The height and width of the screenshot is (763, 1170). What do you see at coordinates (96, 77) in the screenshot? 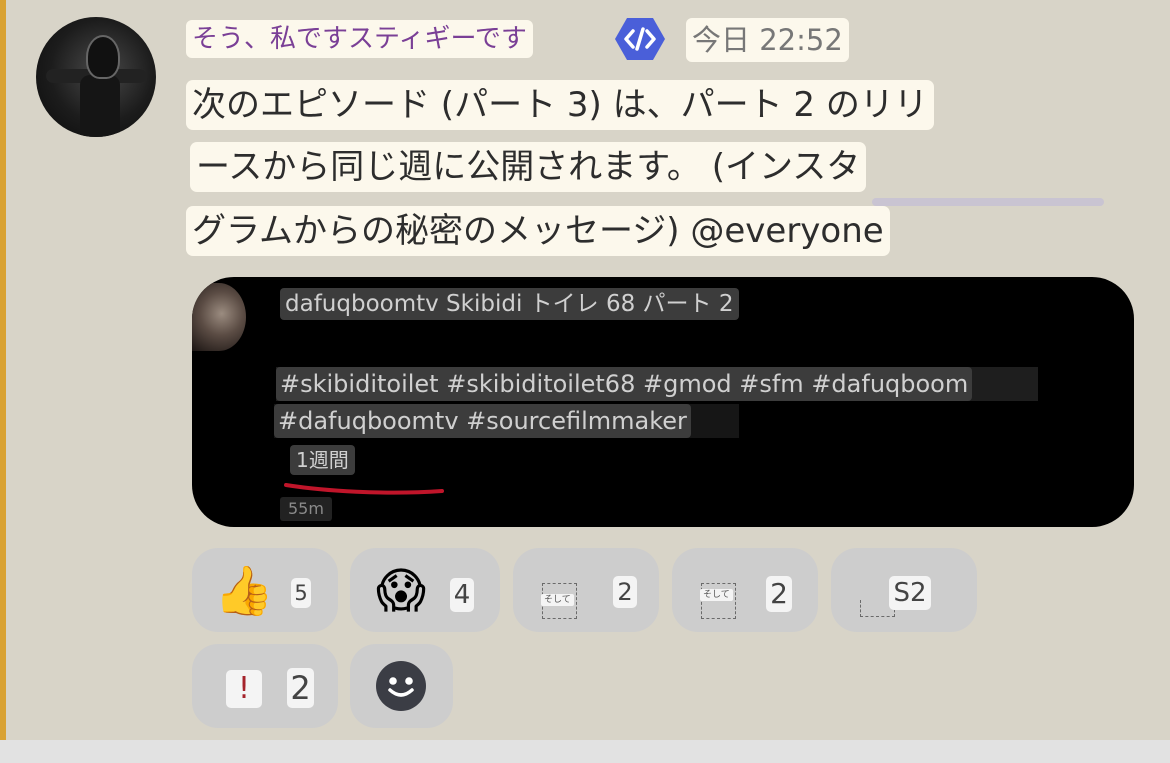
I see `author-avatar` at bounding box center [96, 77].